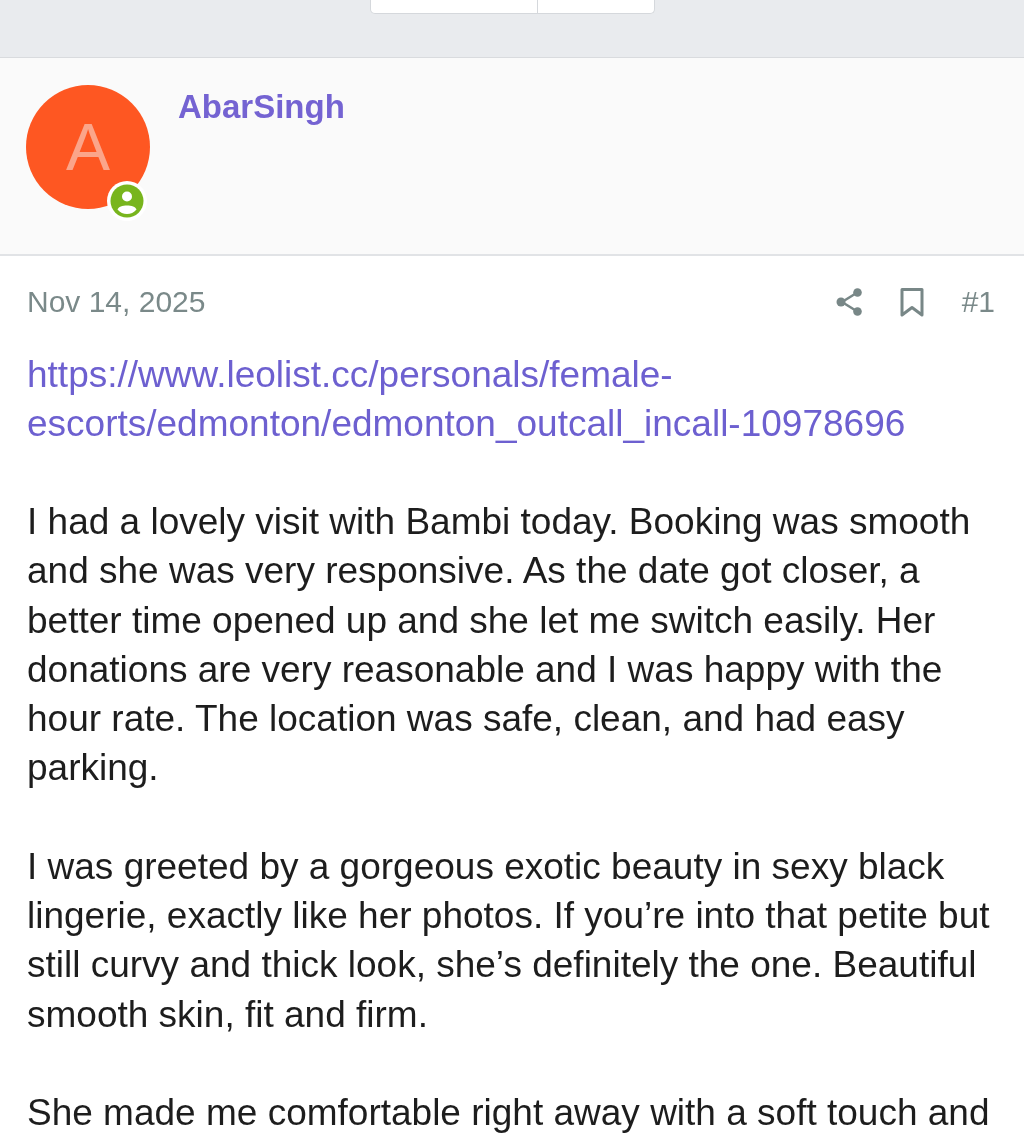 Image resolution: width=1024 pixels, height=1141 pixels. Describe the element at coordinates (261, 107) in the screenshot. I see `username-link: AbarSingh` at that location.